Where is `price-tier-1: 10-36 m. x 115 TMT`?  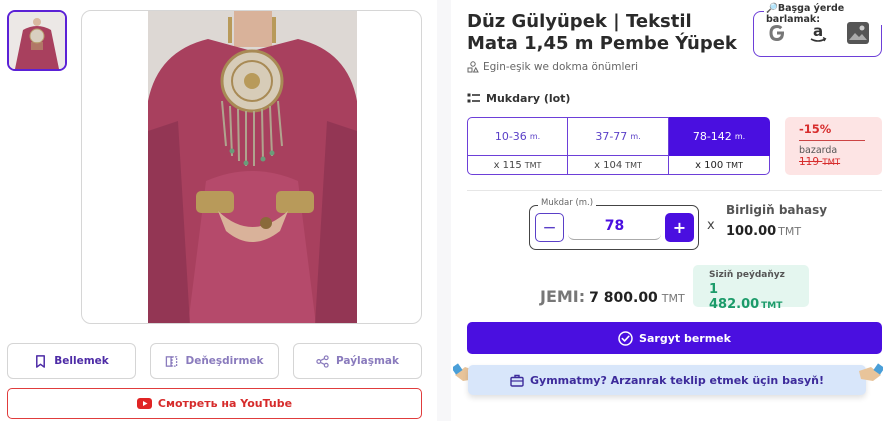 price-tier-1: 10-36 m. x 115 TMT is located at coordinates (517, 146).